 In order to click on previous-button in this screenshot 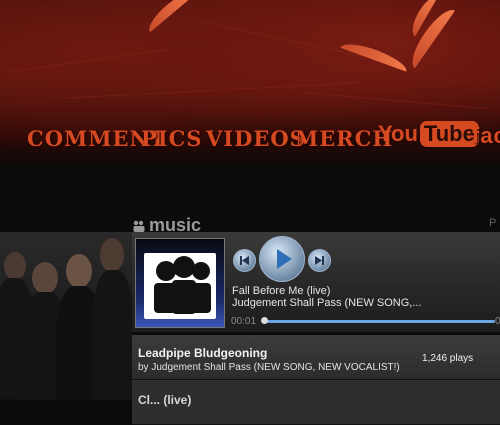, I will do `click(244, 260)`.